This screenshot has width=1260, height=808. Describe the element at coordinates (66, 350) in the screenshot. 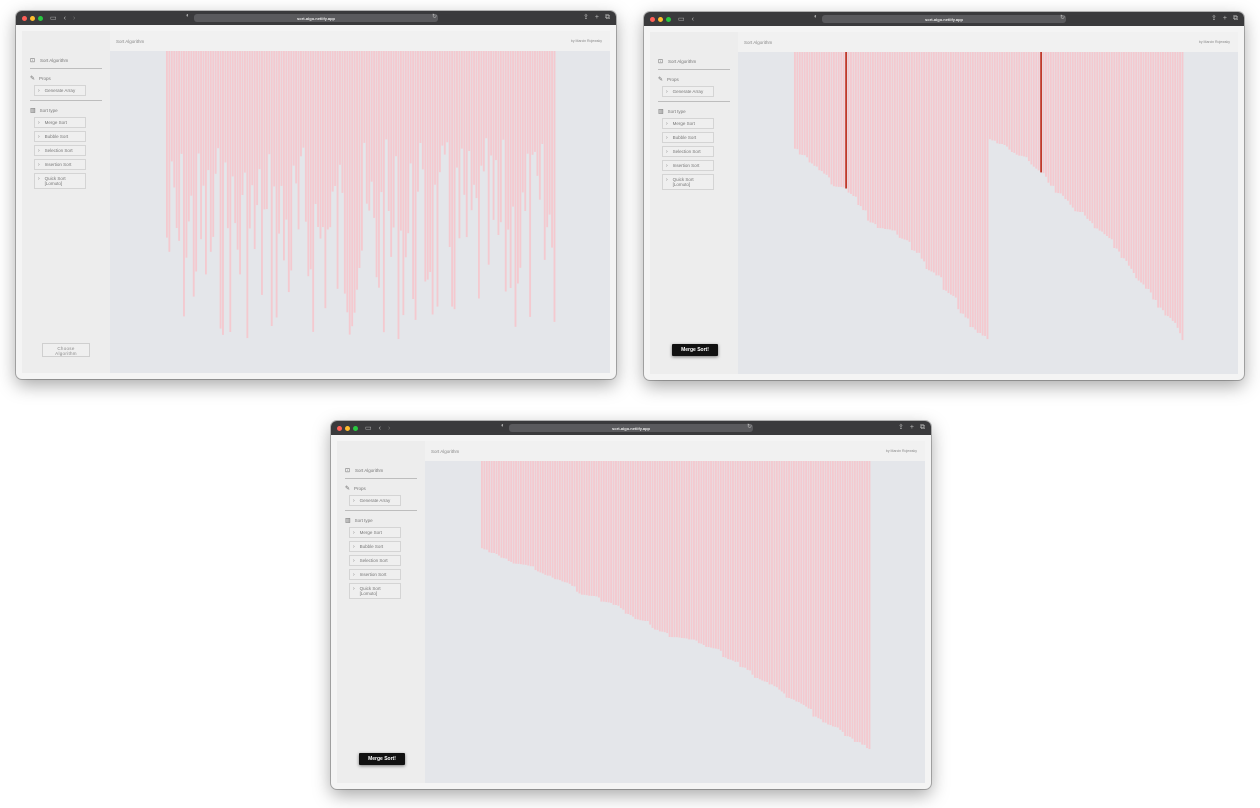

I see `choose-algorithm-button: Choose Algorithm` at that location.